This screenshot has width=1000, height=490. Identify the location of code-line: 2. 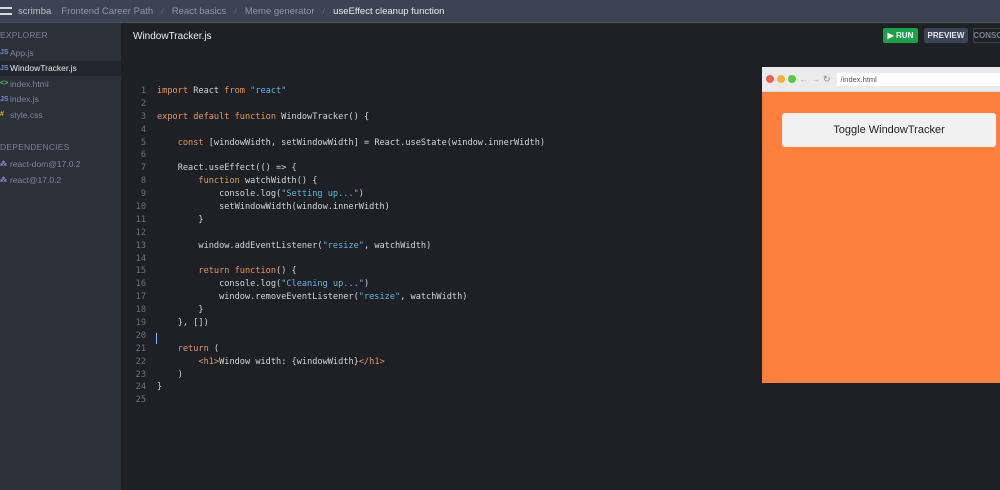
(333, 104).